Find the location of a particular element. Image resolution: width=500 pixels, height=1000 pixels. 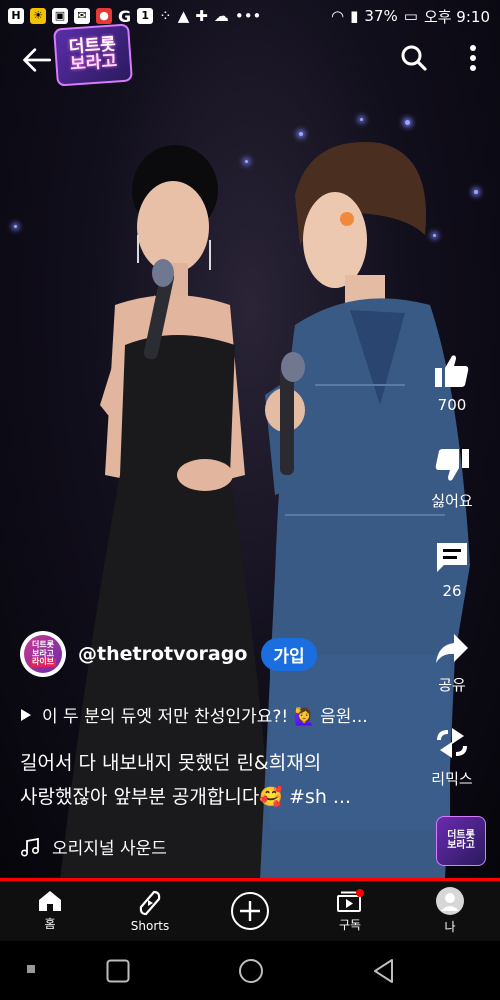

subscriptions-icon is located at coordinates (350, 900).